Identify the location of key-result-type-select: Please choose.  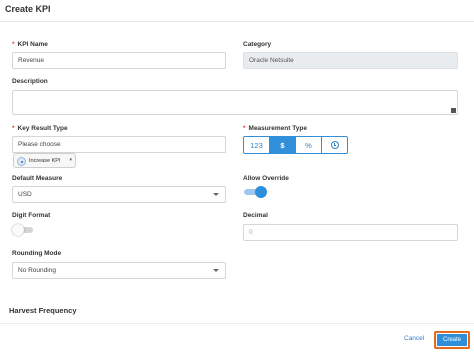
(119, 144).